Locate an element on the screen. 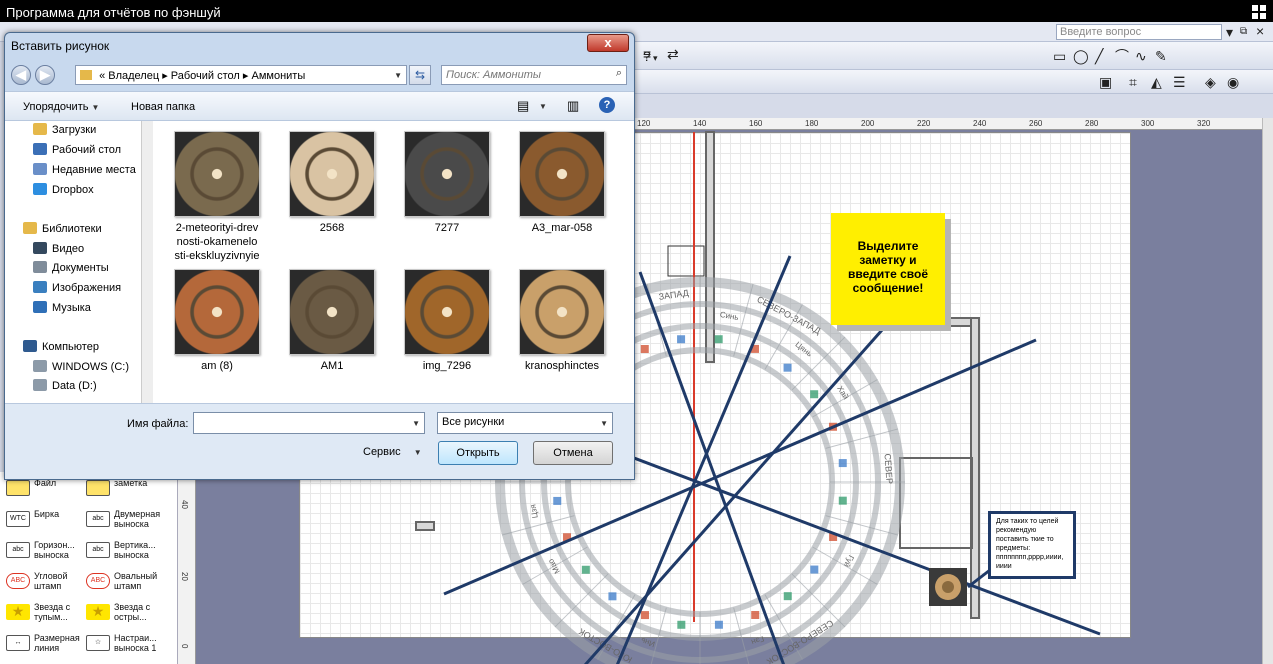  menu-restore-icon: ⧉ is located at coordinates (1243, 32).